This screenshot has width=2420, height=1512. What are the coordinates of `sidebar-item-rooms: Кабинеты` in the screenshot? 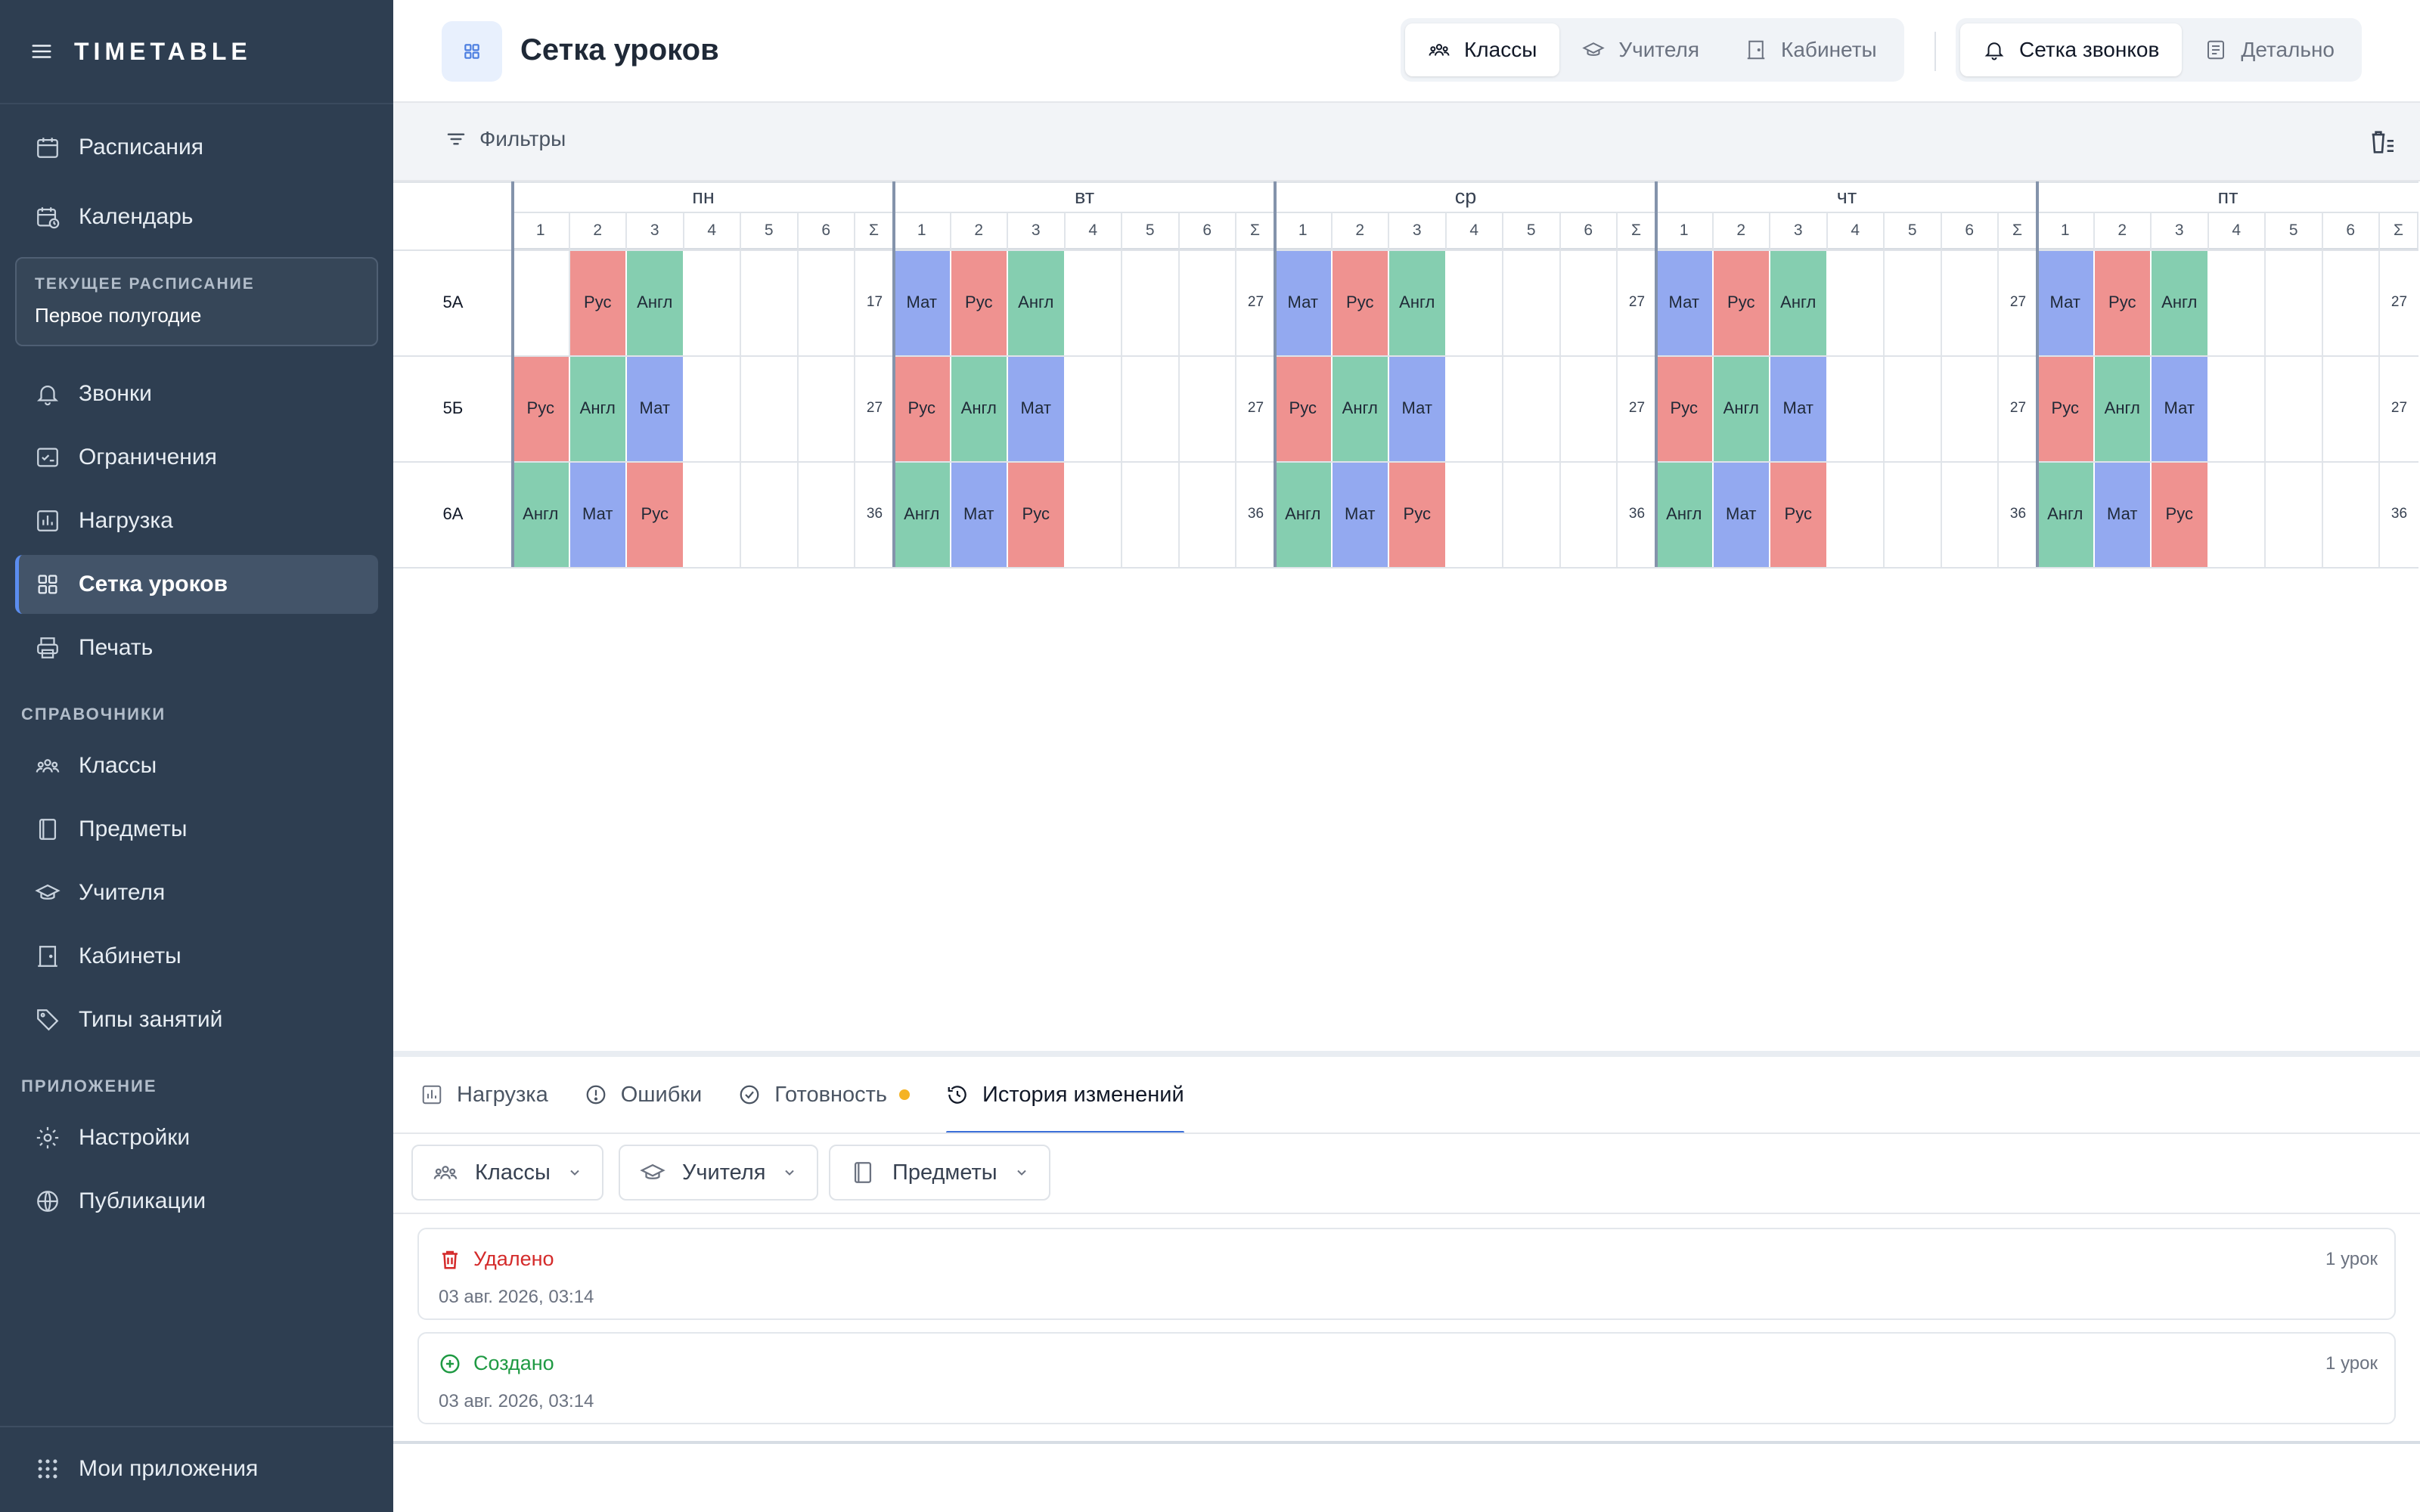 It's located at (196, 957).